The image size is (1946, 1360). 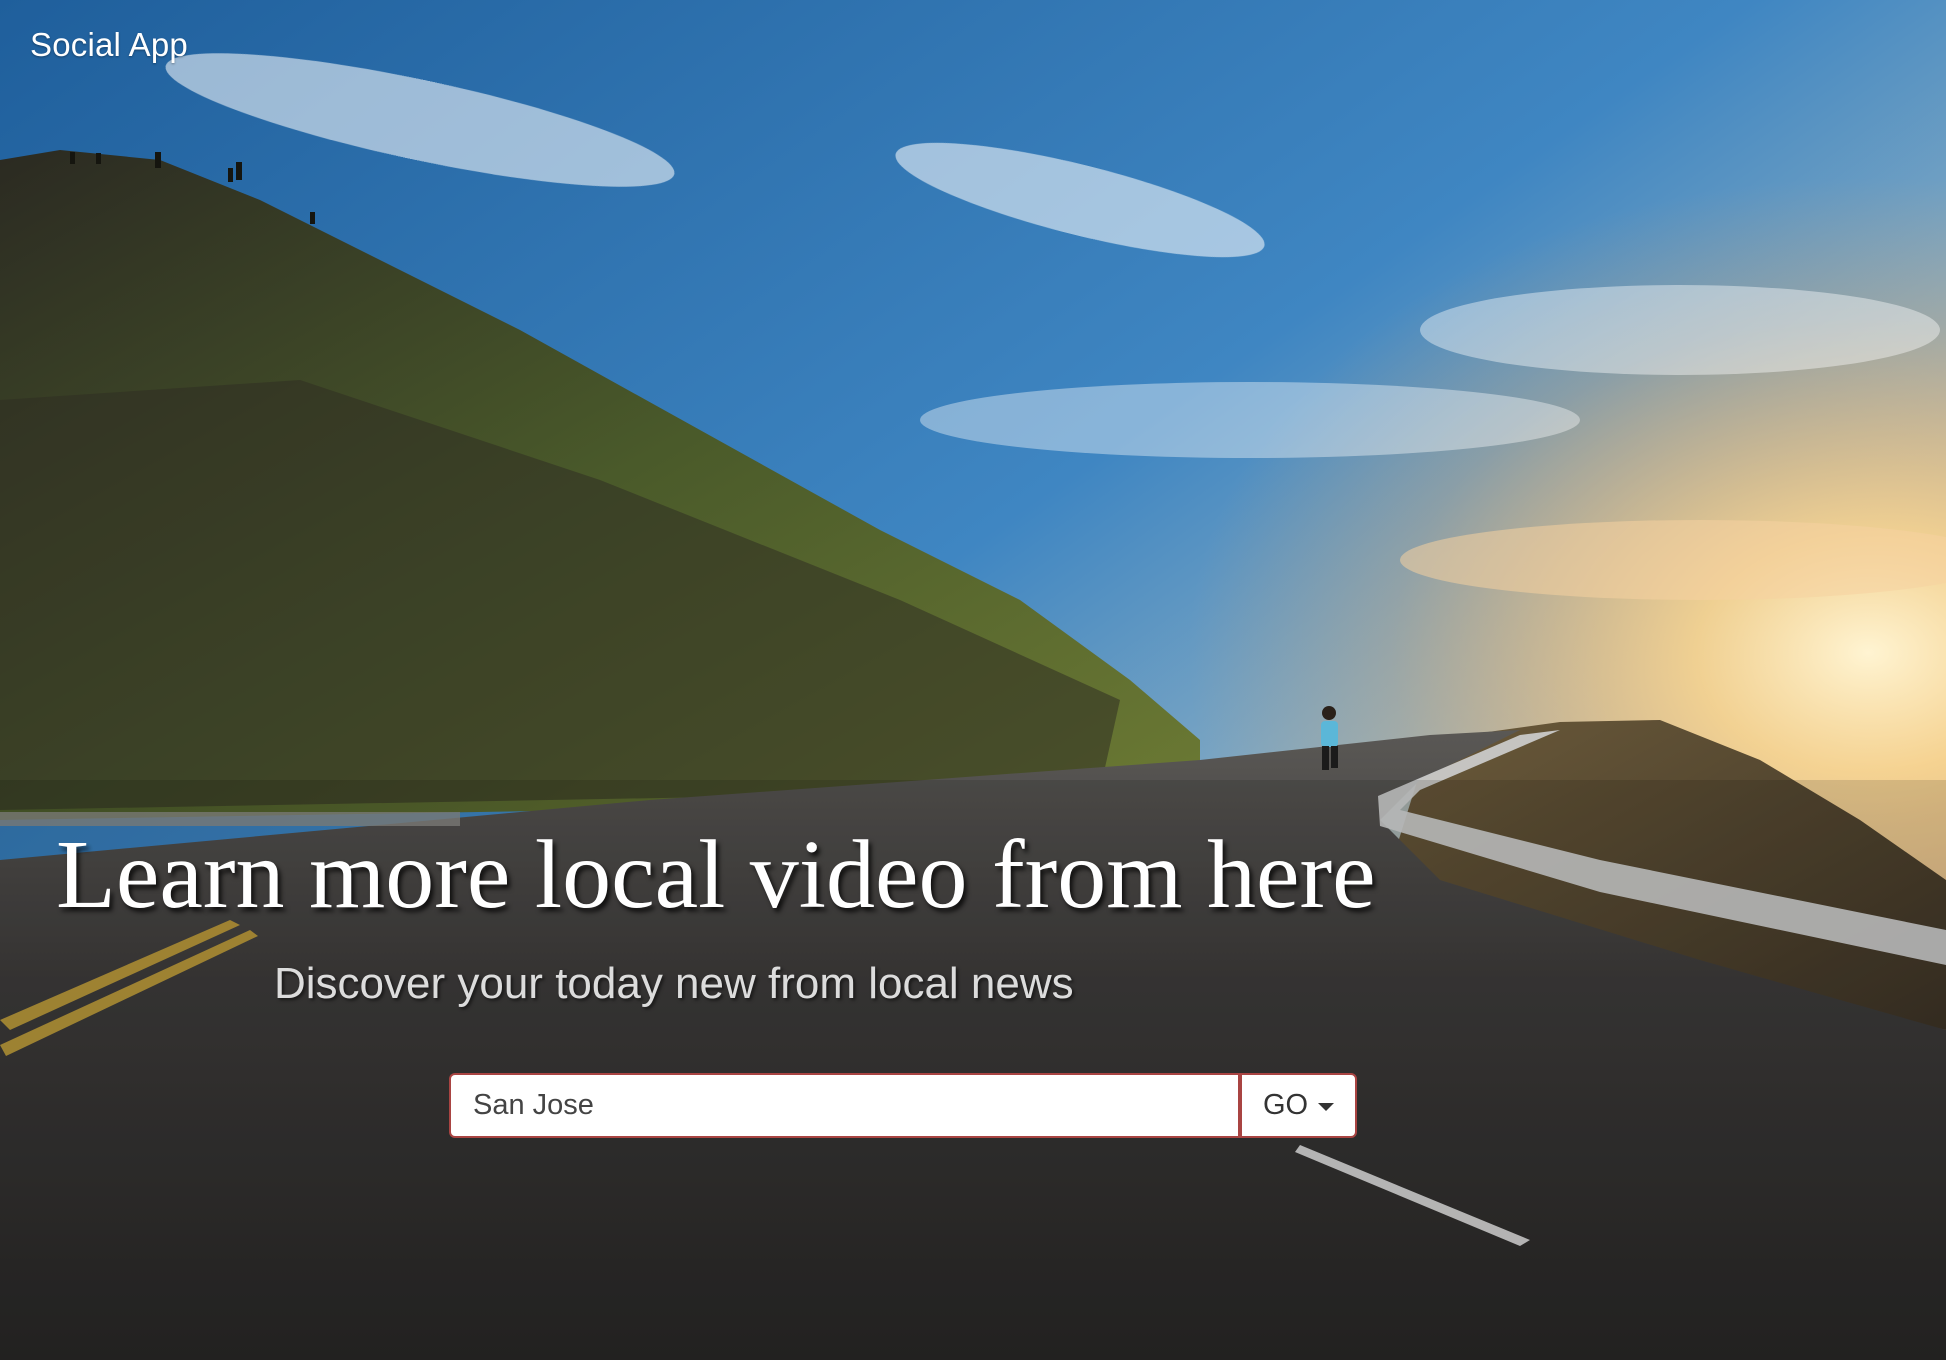 I want to click on location-search-group: GO, so click(x=903, y=1105).